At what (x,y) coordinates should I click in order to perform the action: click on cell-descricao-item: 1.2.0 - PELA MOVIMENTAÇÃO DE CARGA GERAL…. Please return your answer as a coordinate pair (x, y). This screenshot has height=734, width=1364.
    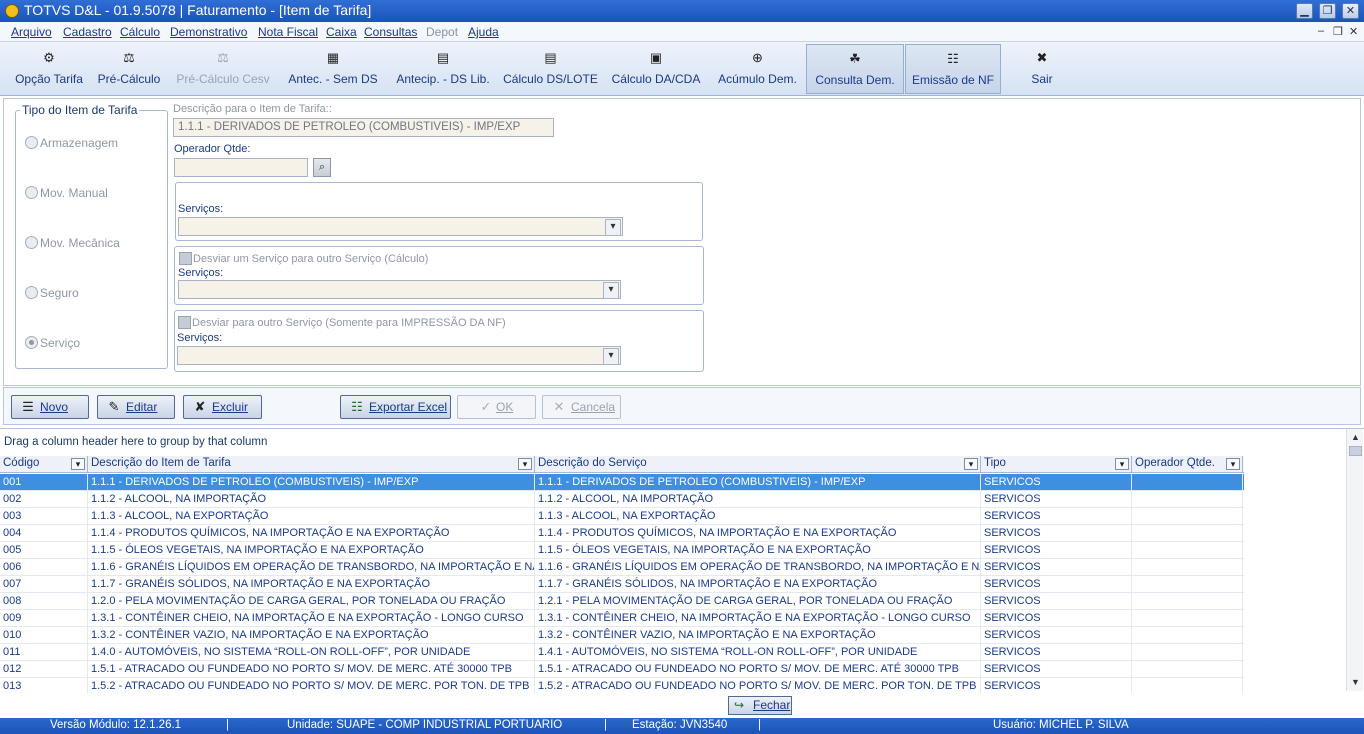
    Looking at the image, I should click on (311, 601).